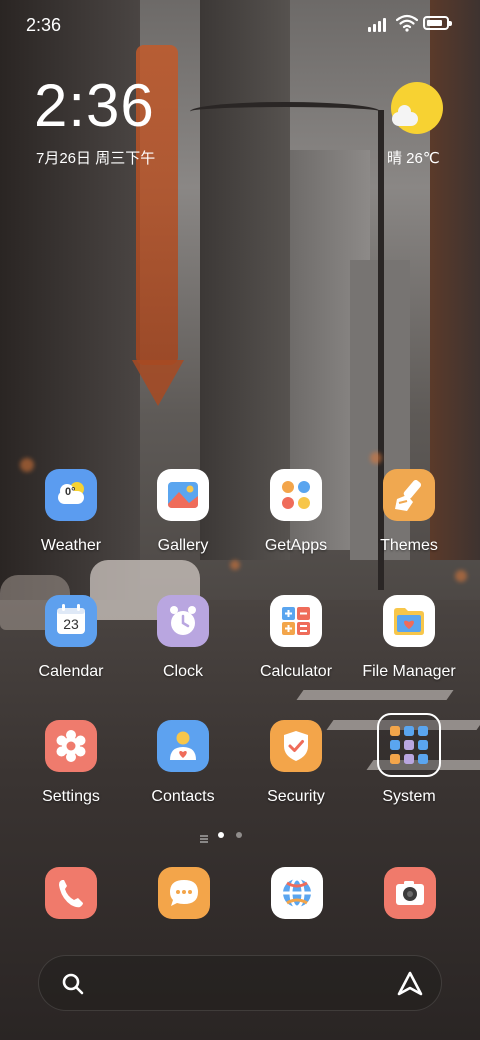 The height and width of the screenshot is (1040, 480). I want to click on wallpaper-lamp-arm, so click(285, 111).